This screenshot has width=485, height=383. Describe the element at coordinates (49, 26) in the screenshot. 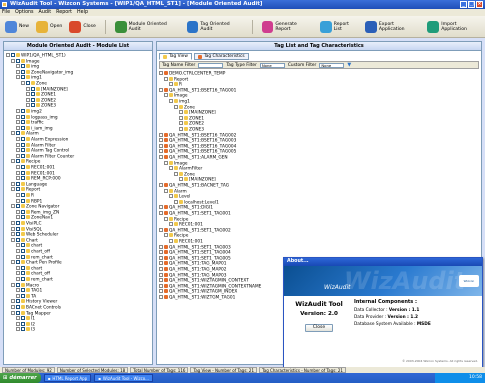

I see `open-button: Open` at that location.